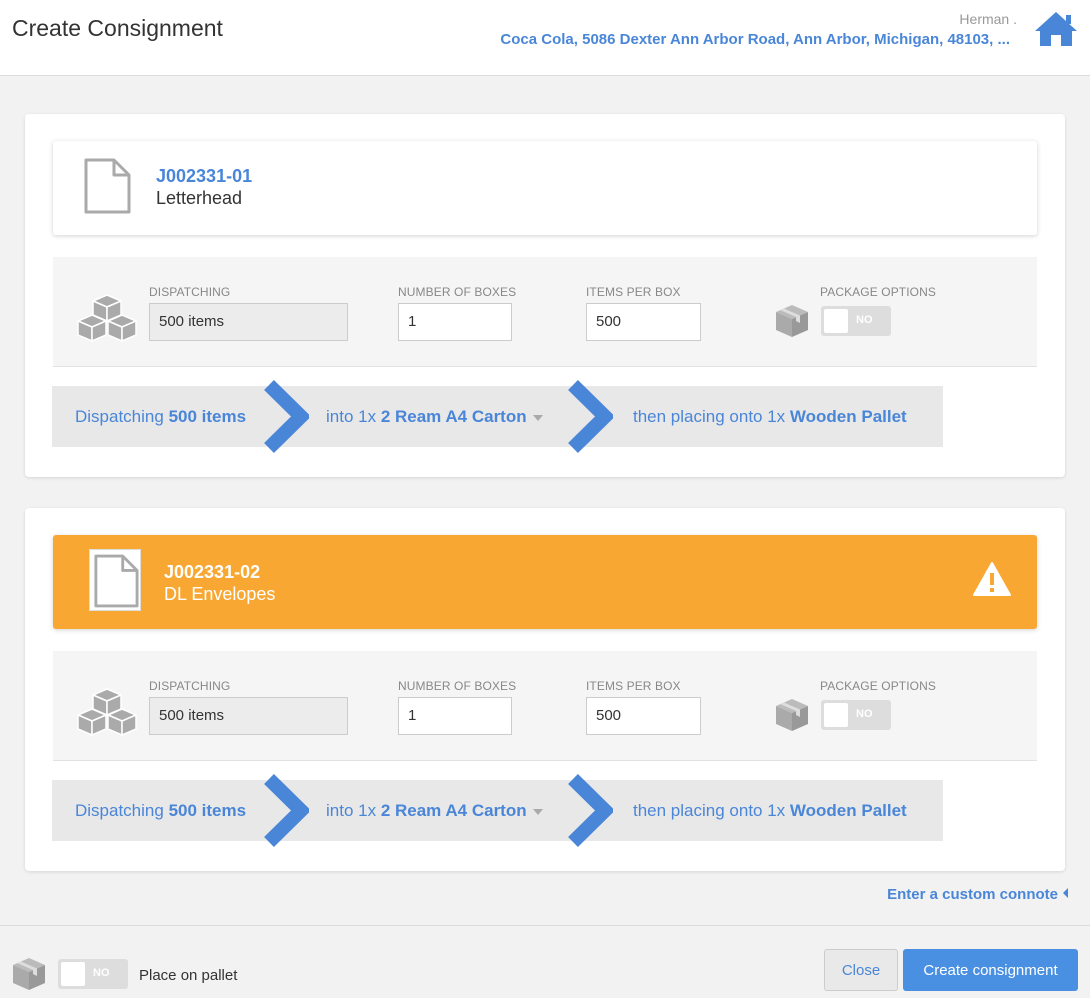  What do you see at coordinates (199, 198) in the screenshot?
I see `job-name: Letterhead` at bounding box center [199, 198].